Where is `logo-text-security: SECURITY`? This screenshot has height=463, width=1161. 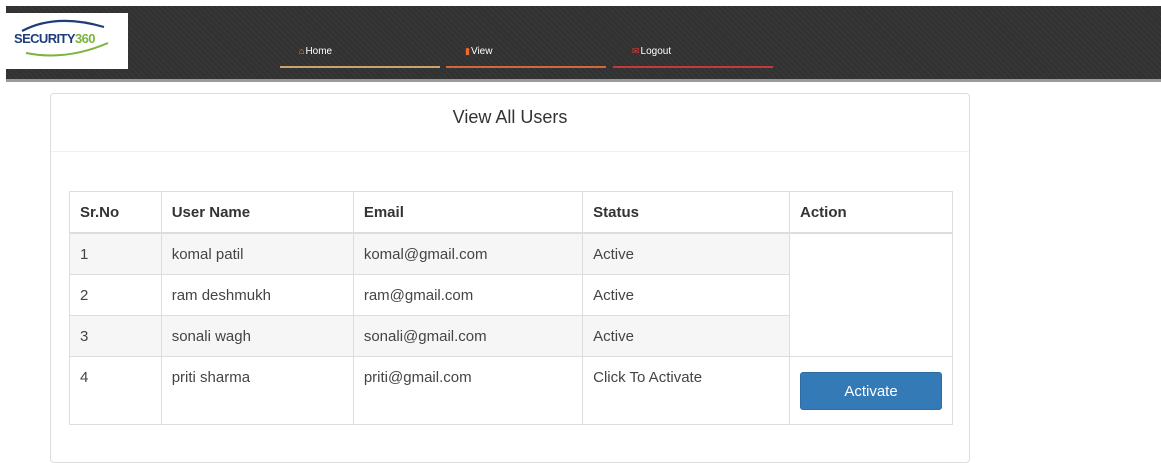
logo-text-security: SECURITY is located at coordinates (45, 38).